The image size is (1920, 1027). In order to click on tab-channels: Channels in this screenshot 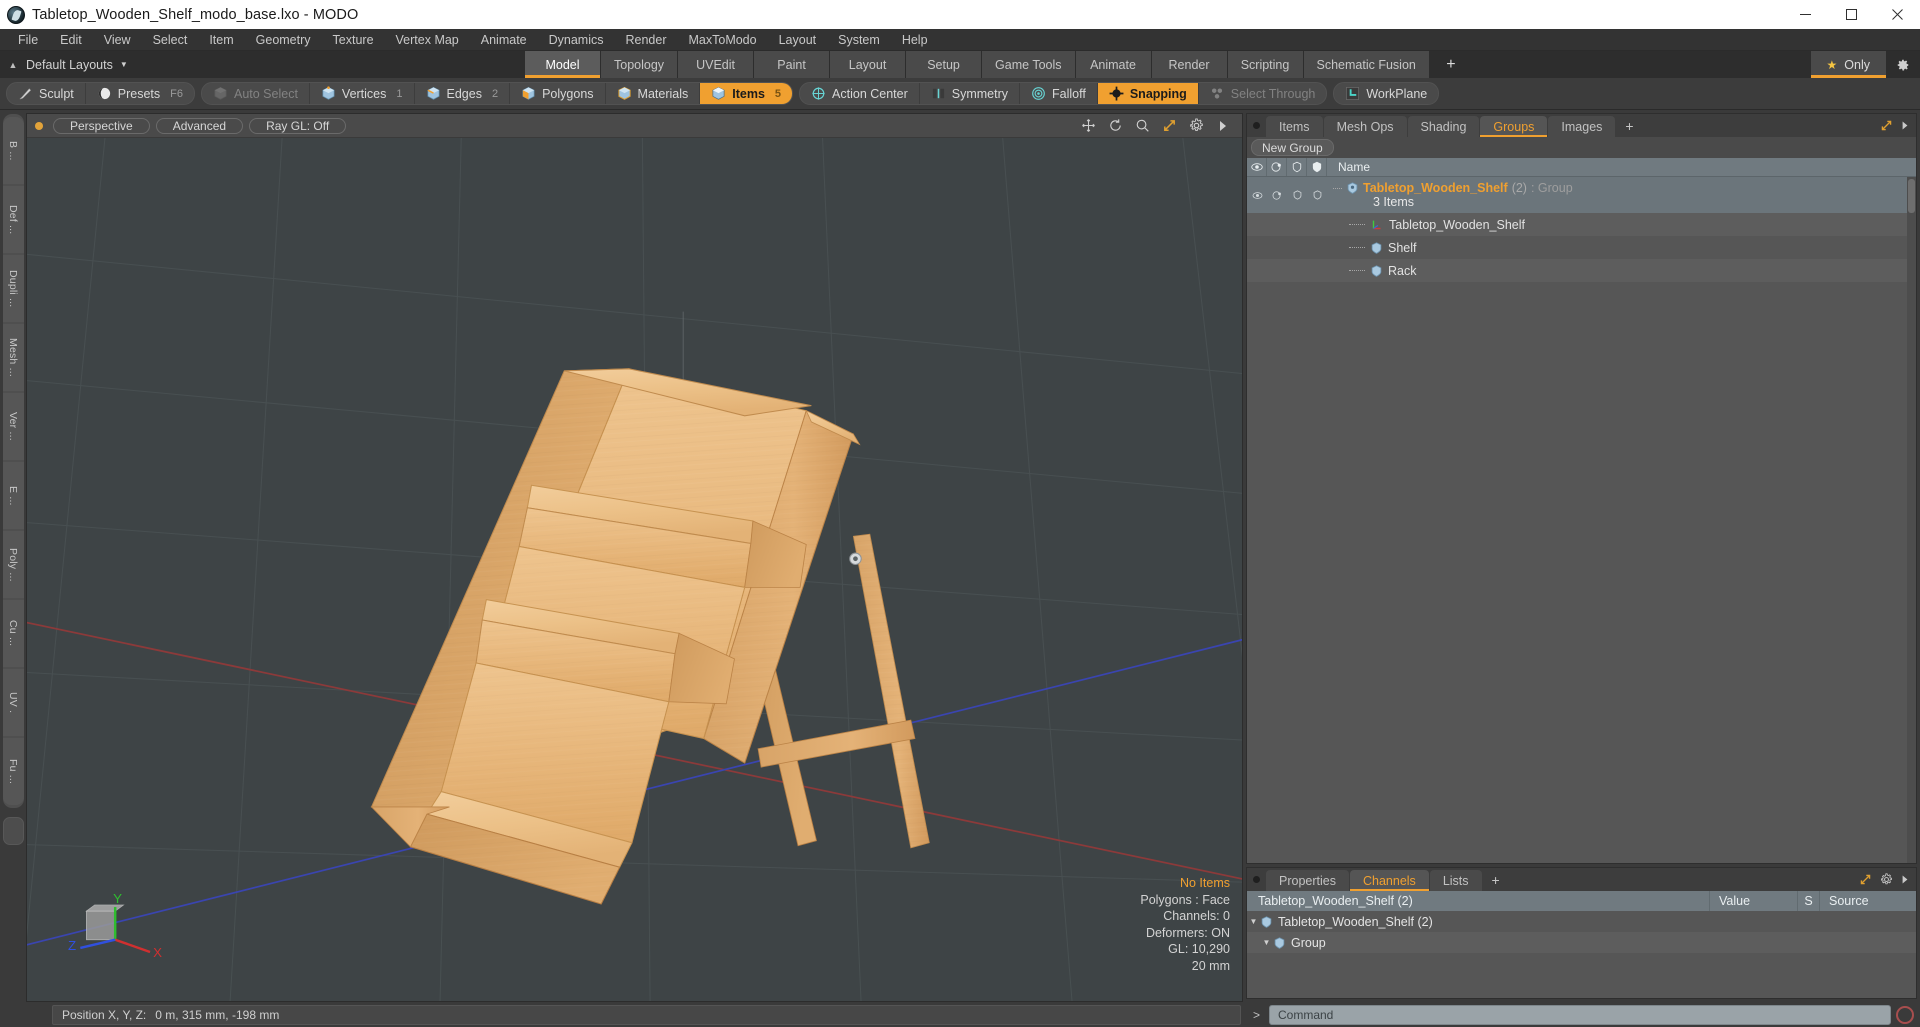, I will do `click(1389, 880)`.